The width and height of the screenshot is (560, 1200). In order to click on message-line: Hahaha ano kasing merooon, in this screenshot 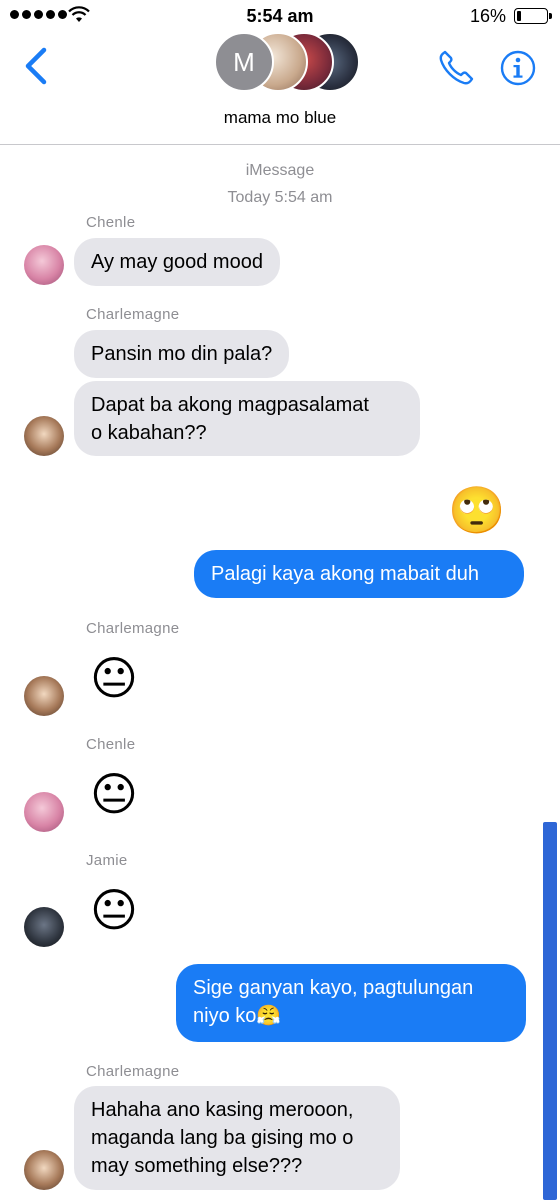, I will do `click(222, 1110)`.